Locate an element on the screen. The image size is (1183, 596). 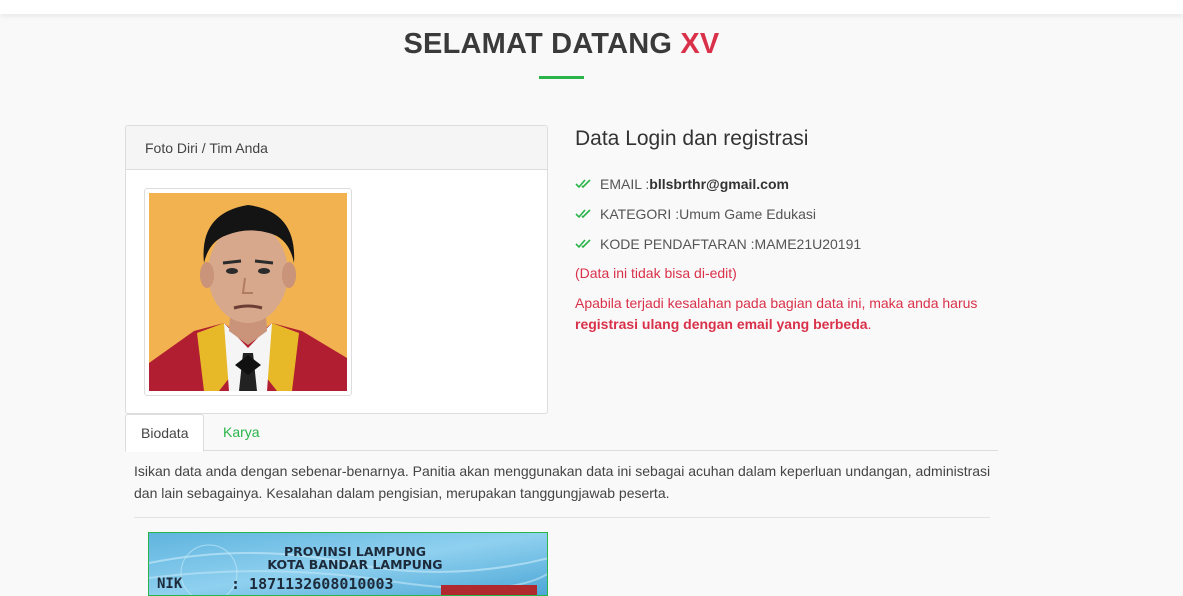
info-value: MAME21U20191 is located at coordinates (808, 244).